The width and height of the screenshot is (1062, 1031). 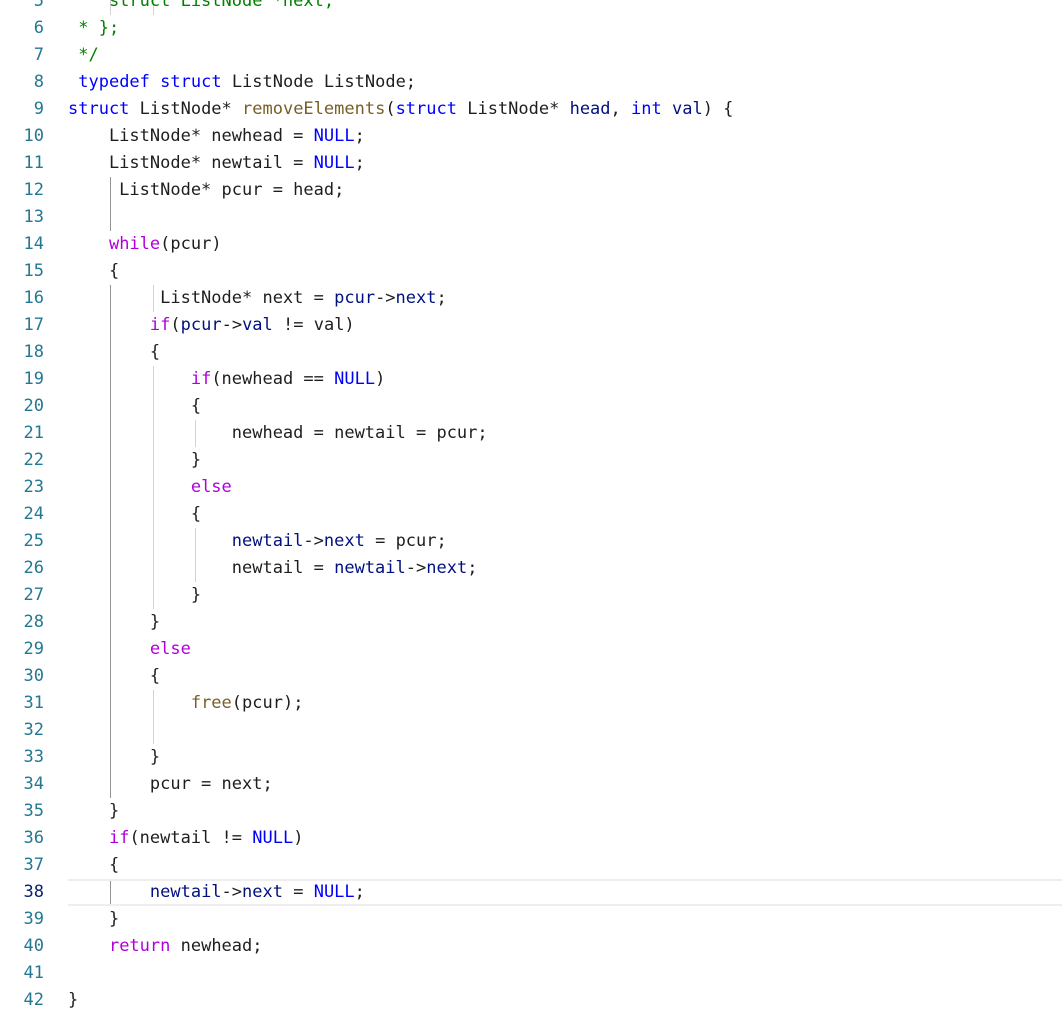 What do you see at coordinates (201, 298) in the screenshot?
I see `code-token: ListNode* next =` at bounding box center [201, 298].